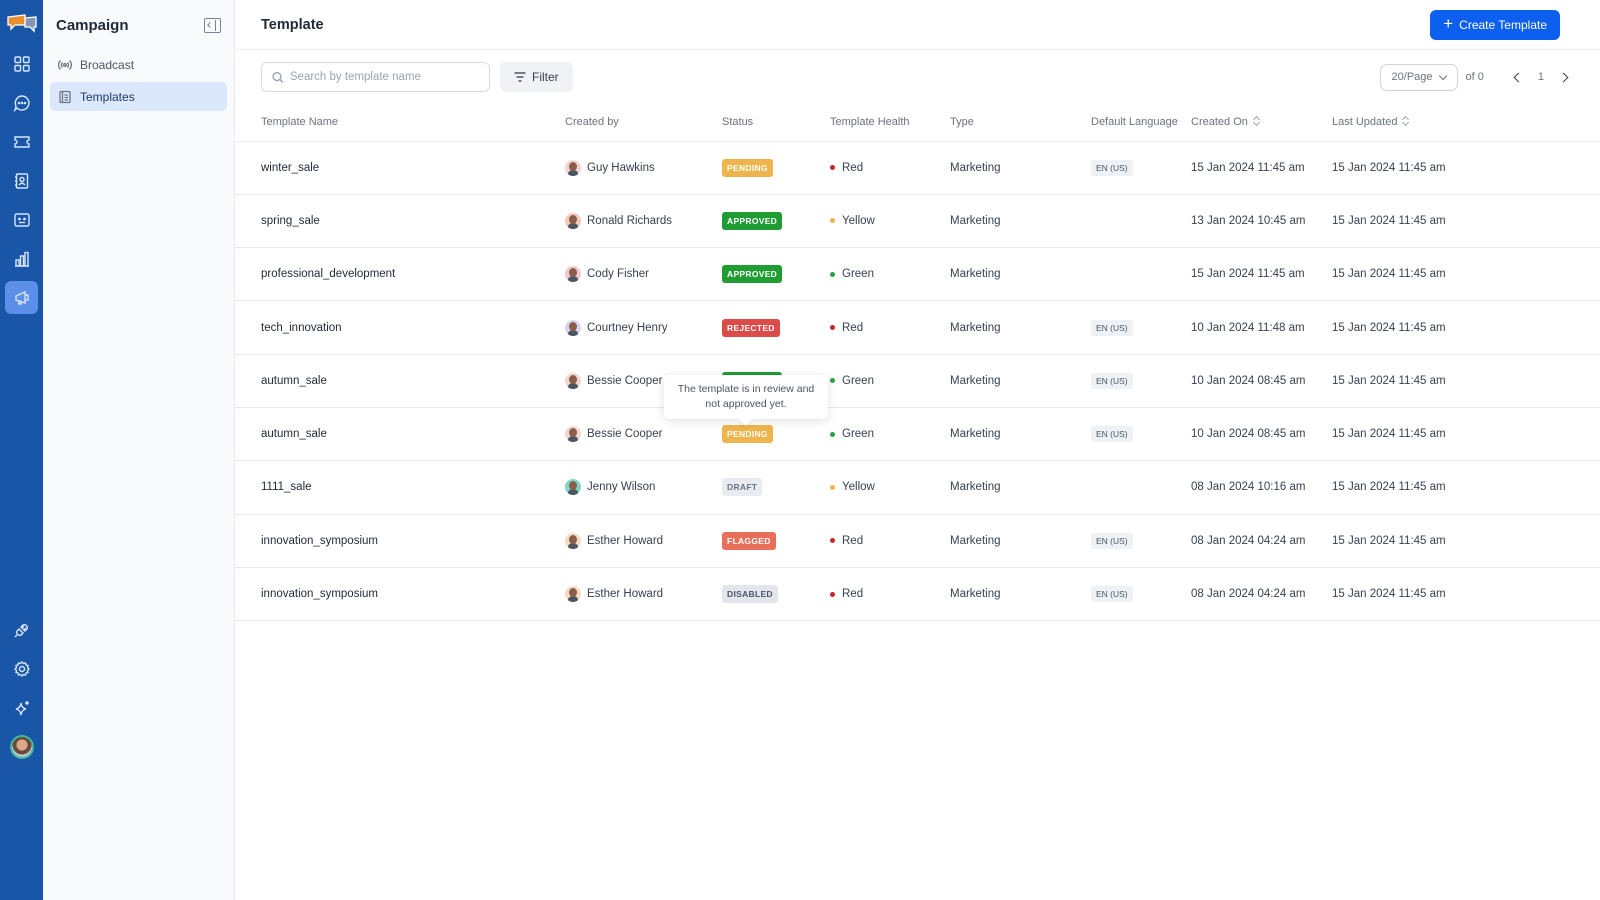 This screenshot has height=900, width=1600. What do you see at coordinates (107, 96) in the screenshot?
I see `sidebar-item-label: Templates` at bounding box center [107, 96].